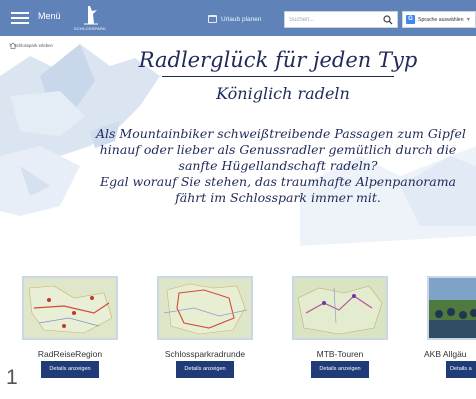  Describe the element at coordinates (468, 19) in the screenshot. I see `chevron-down-icon: ▼` at that location.